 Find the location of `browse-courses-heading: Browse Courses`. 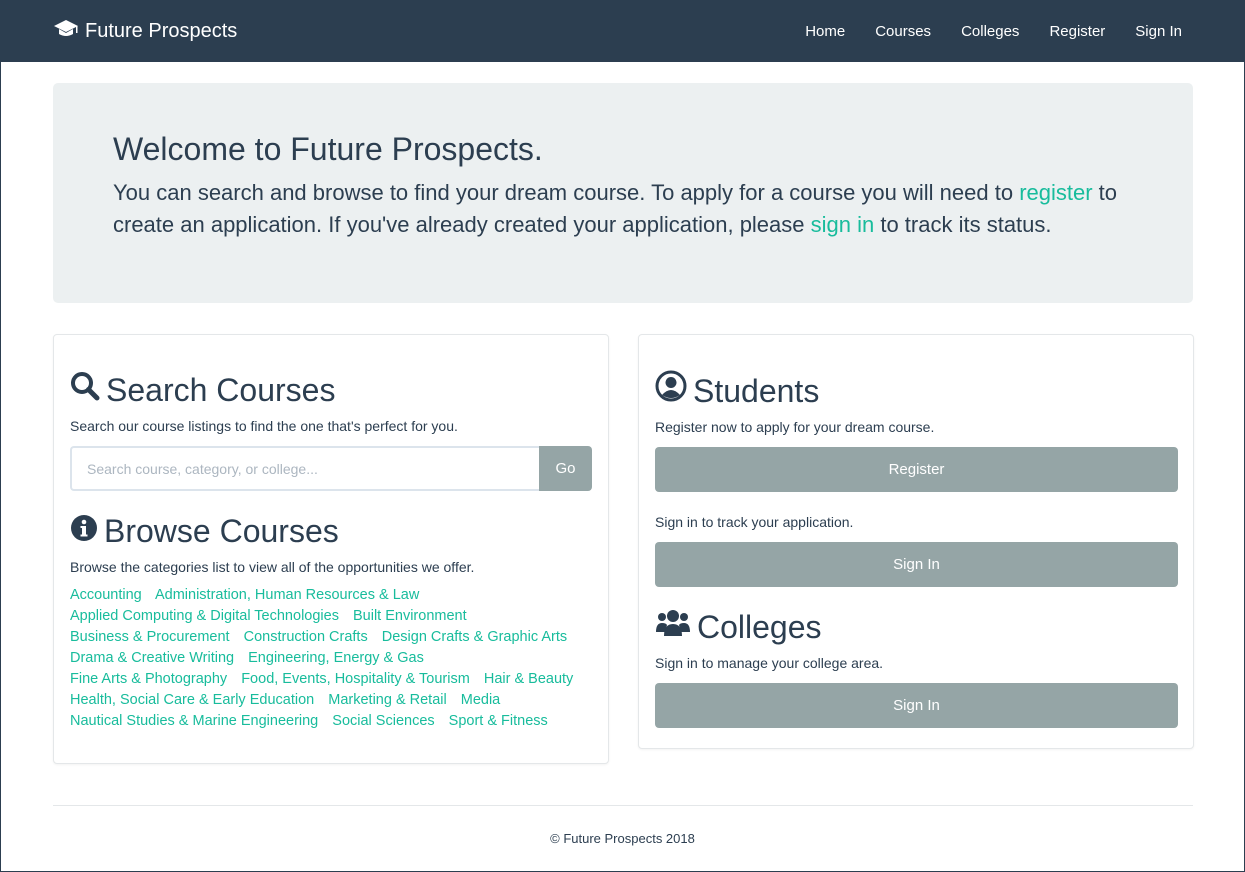

browse-courses-heading: Browse Courses is located at coordinates (331, 531).